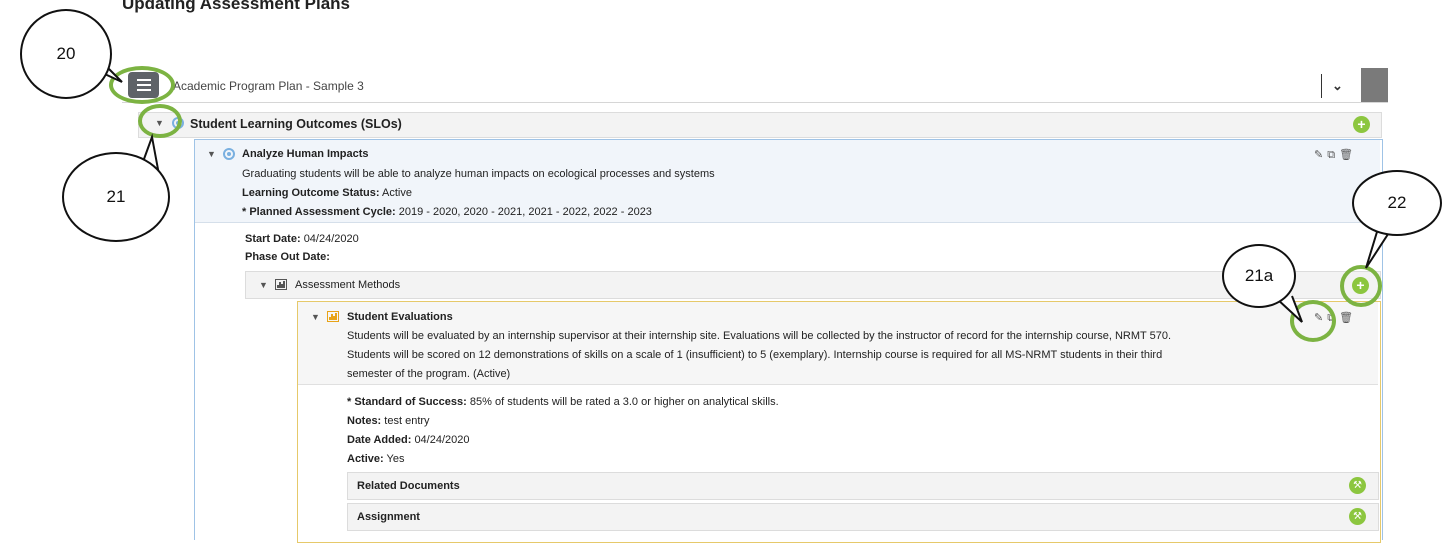 The image size is (1447, 543). What do you see at coordinates (1259, 276) in the screenshot?
I see `callout-21a: 21a` at bounding box center [1259, 276].